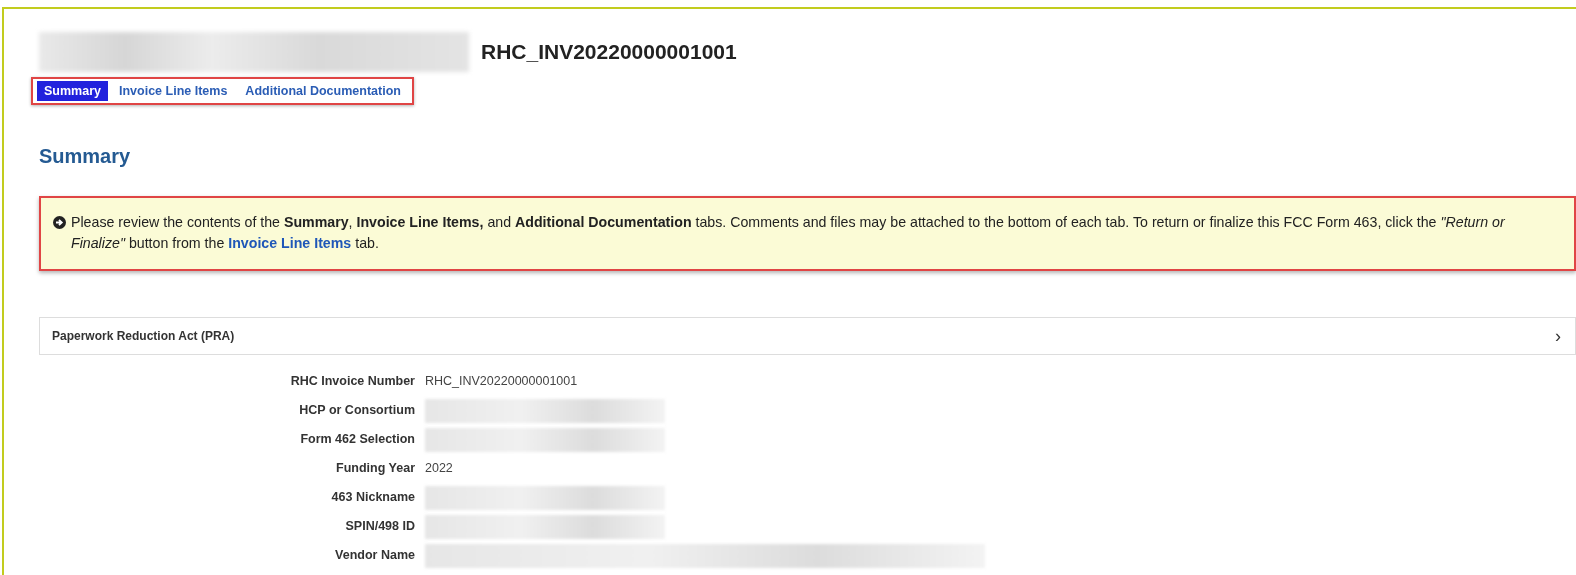 The image size is (1576, 575). Describe the element at coordinates (379, 526) in the screenshot. I see `field-label: SPIN/498 ID` at that location.